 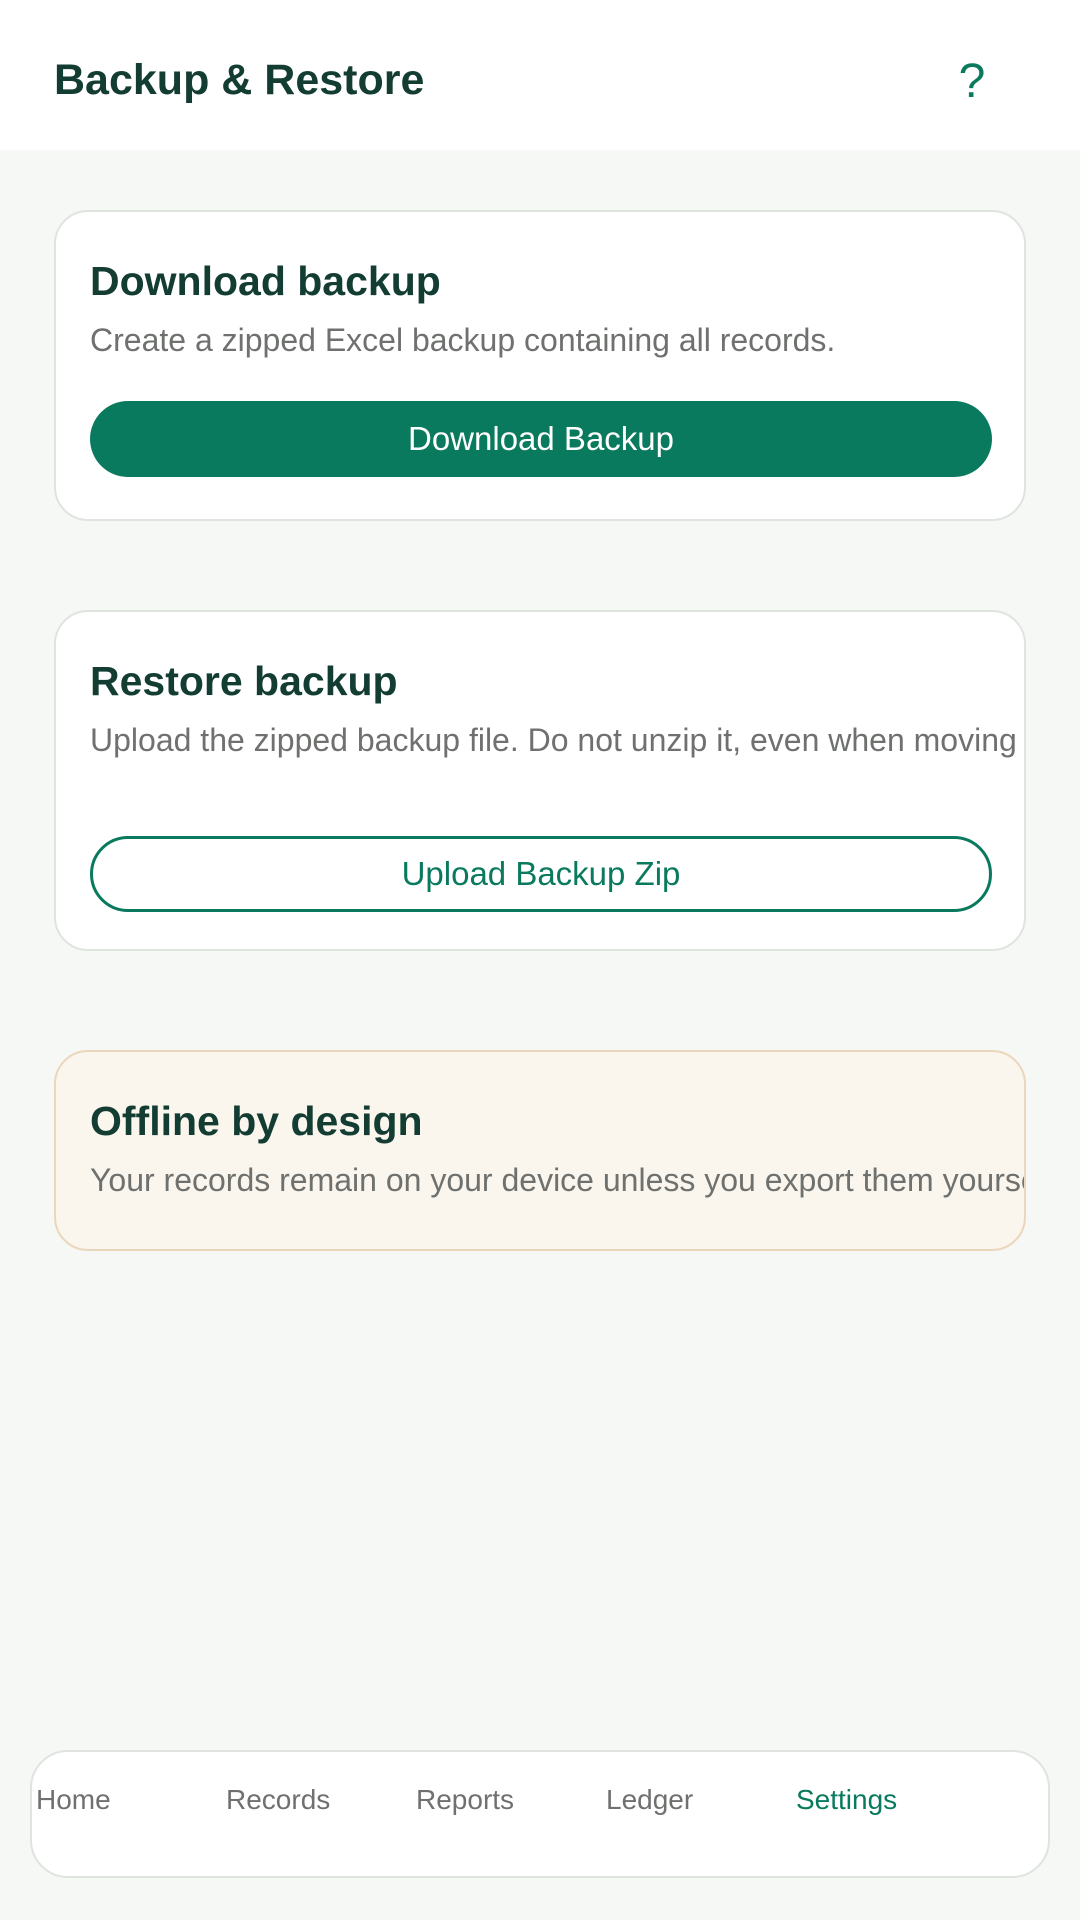 I want to click on bottom-nav: Home Records Reports Ledger Settings, so click(x=540, y=1814).